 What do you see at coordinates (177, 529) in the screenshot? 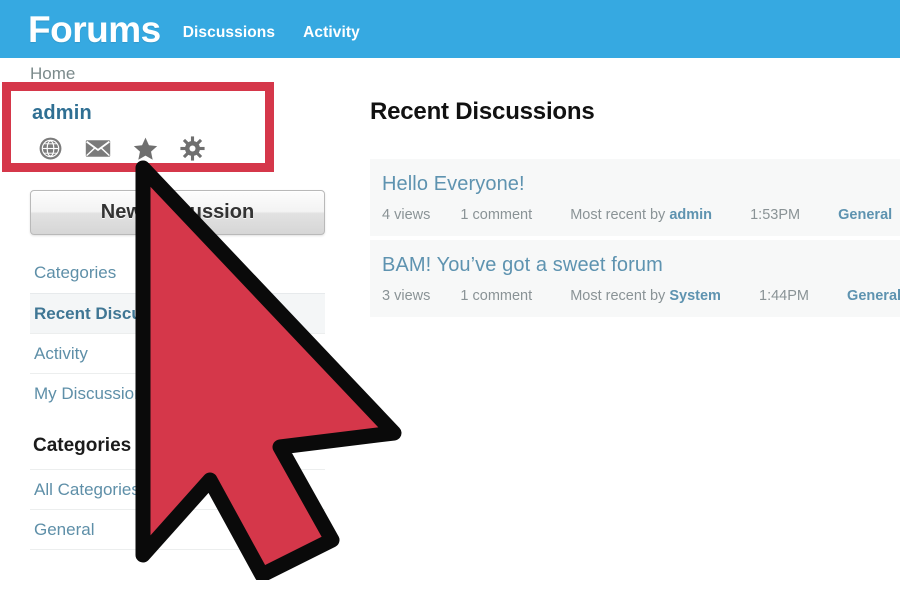
I see `sidebar-category-general: General` at bounding box center [177, 529].